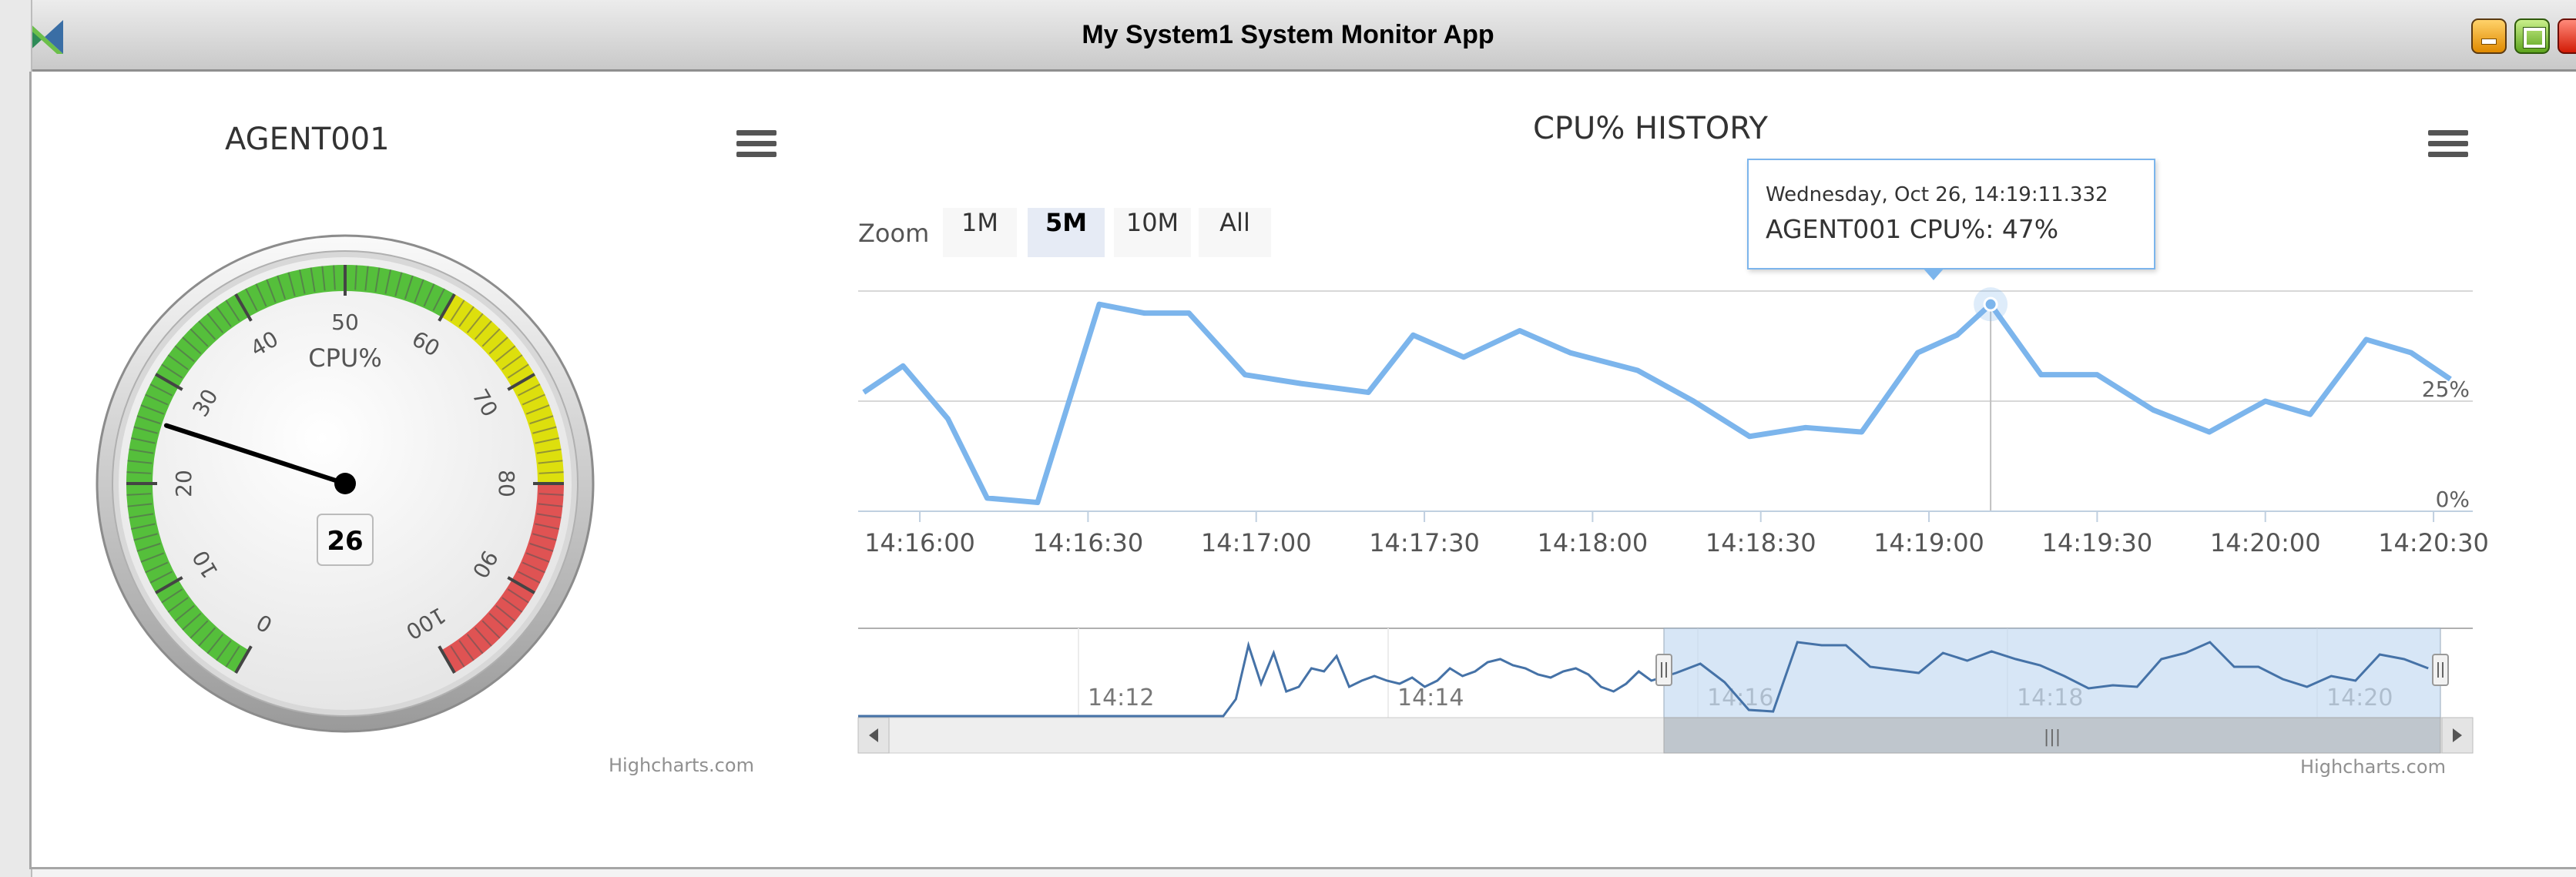 Image resolution: width=2576 pixels, height=877 pixels. What do you see at coordinates (1424, 542) in the screenshot?
I see `x-tick-label: 14:17:30` at bounding box center [1424, 542].